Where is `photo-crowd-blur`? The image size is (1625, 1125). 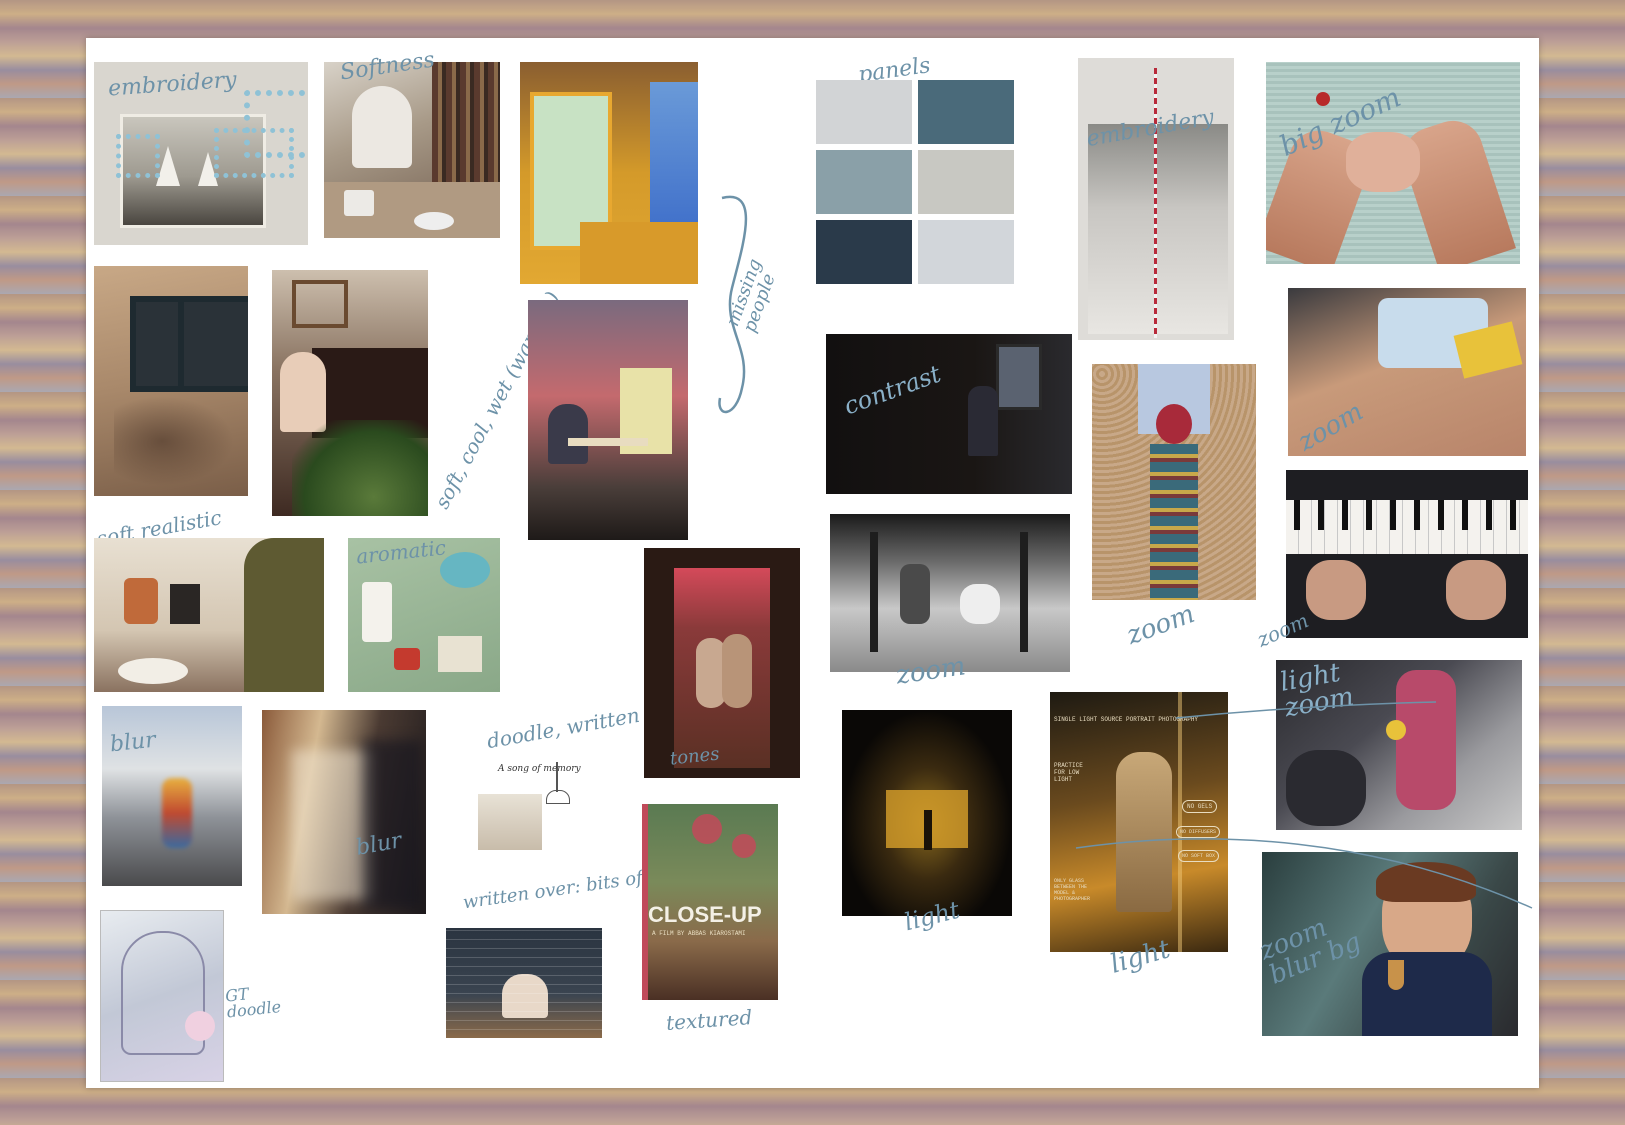 photo-crowd-blur is located at coordinates (344, 812).